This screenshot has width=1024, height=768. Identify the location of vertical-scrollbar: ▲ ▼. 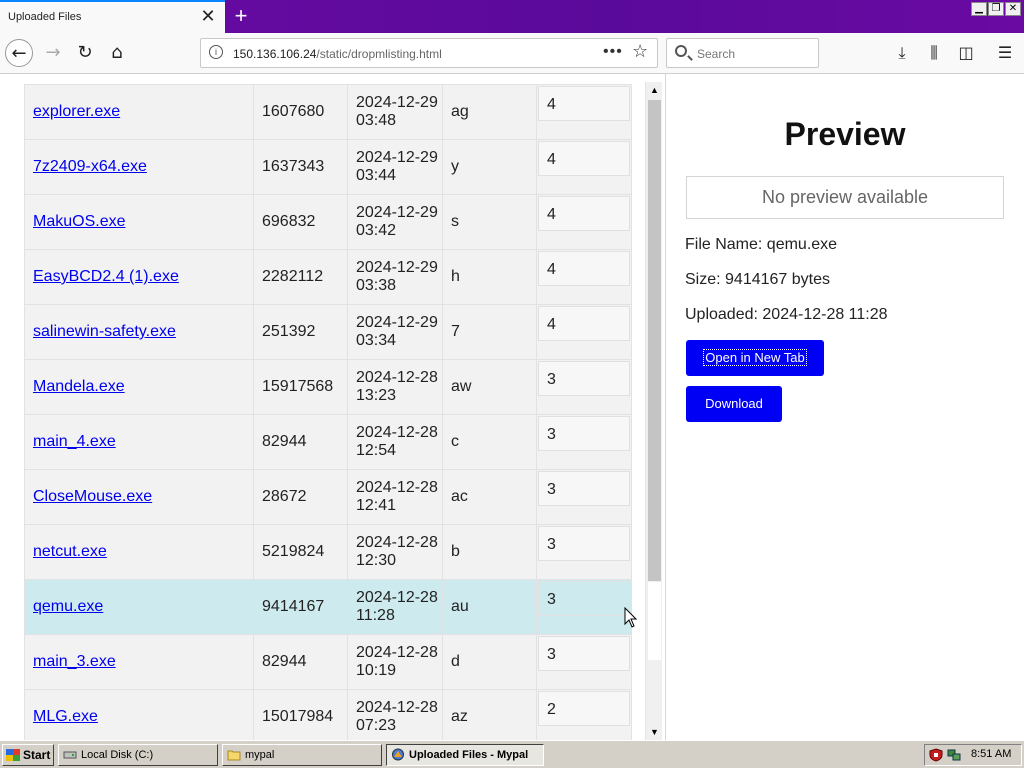
(653, 411).